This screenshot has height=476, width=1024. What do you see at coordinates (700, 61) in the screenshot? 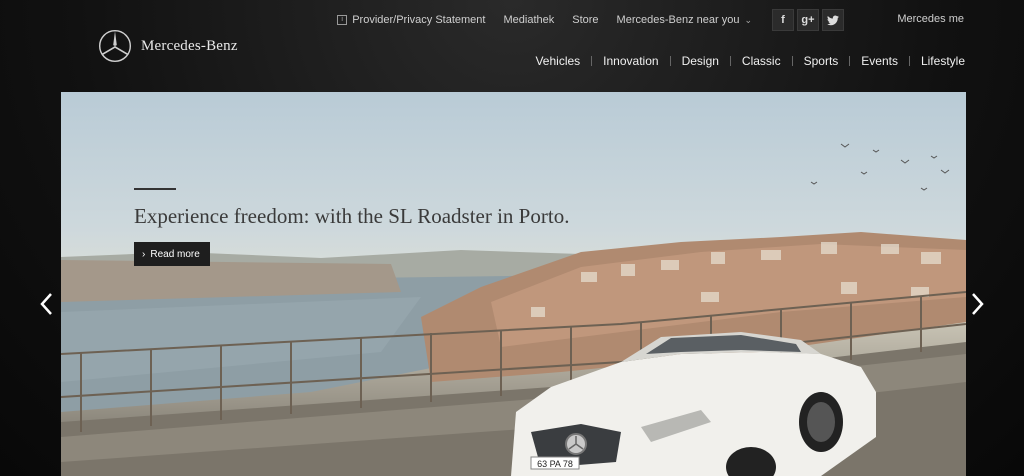
I see `nav-design: Design` at bounding box center [700, 61].